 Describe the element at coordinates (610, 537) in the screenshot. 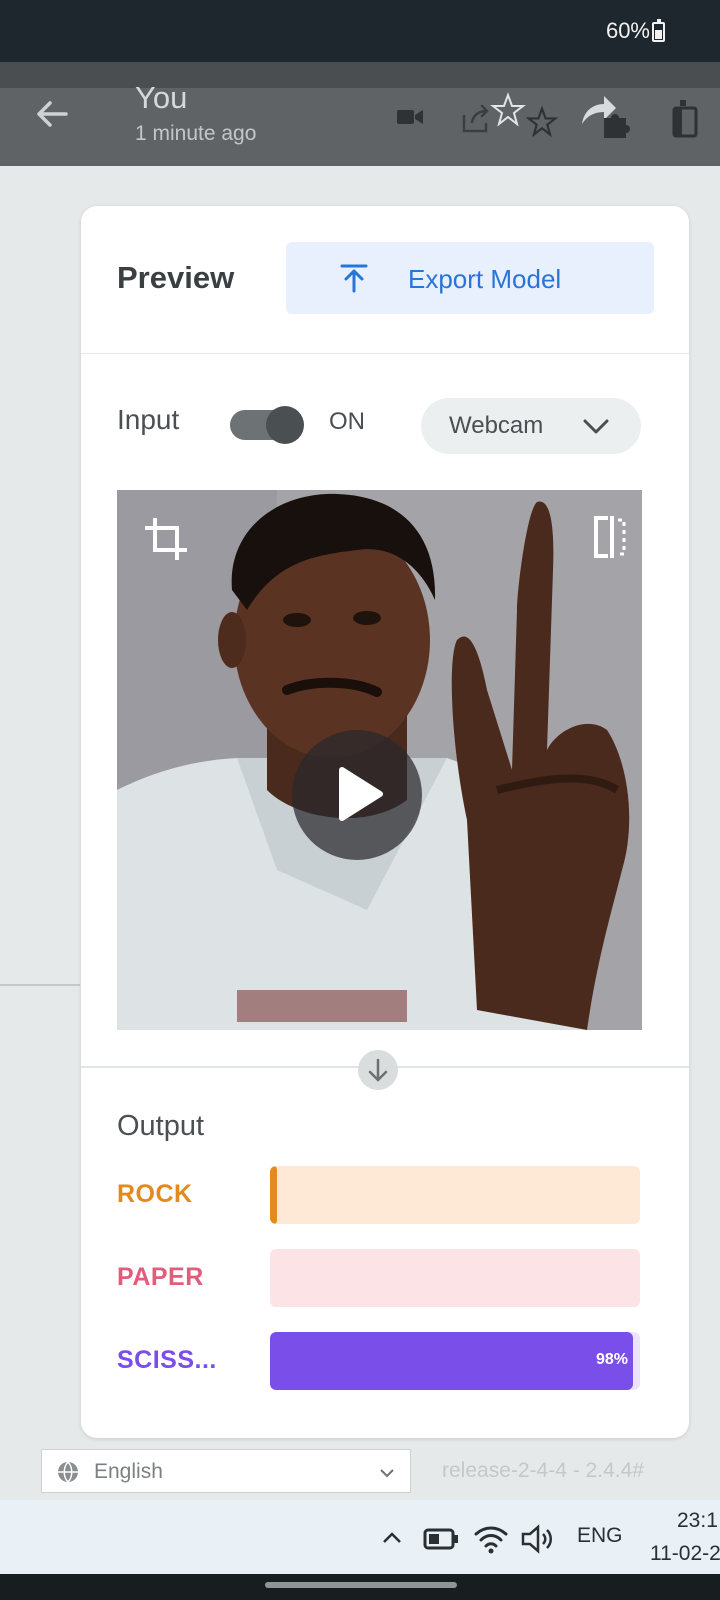

I see `flip-icon` at that location.